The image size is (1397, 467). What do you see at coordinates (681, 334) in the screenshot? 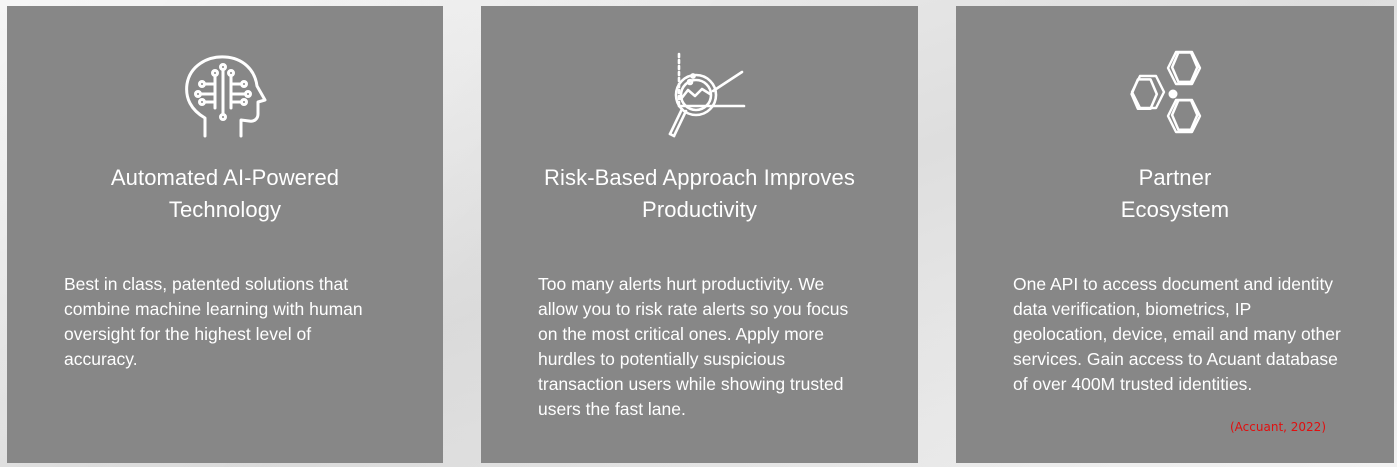
I see `card-body-line: on the most critical ones. Apply more` at bounding box center [681, 334].